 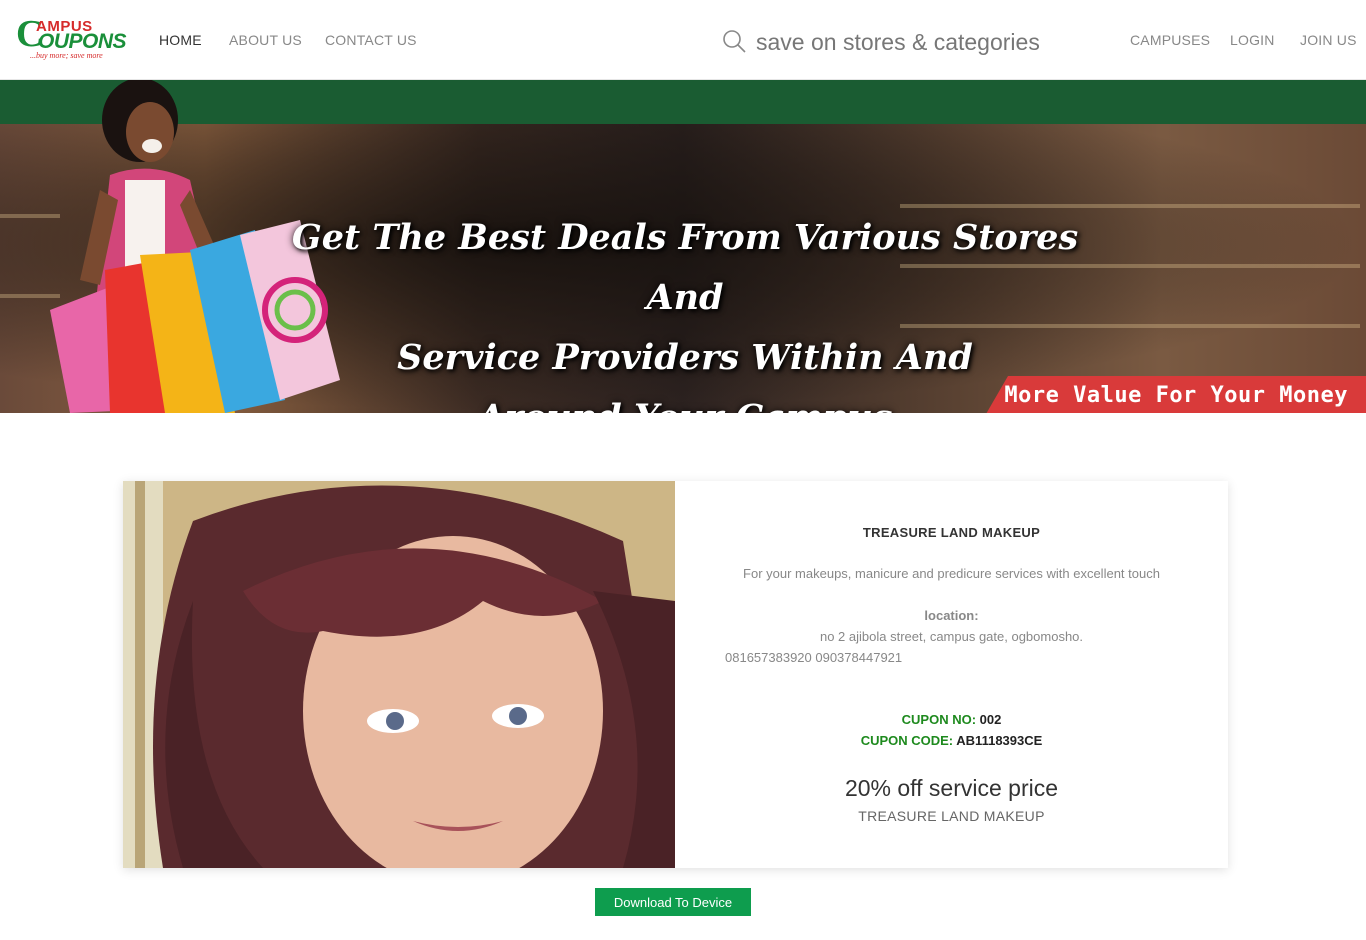 I want to click on cupon-code-line: CUPON CODE: AB1118393CE, so click(x=951, y=740).